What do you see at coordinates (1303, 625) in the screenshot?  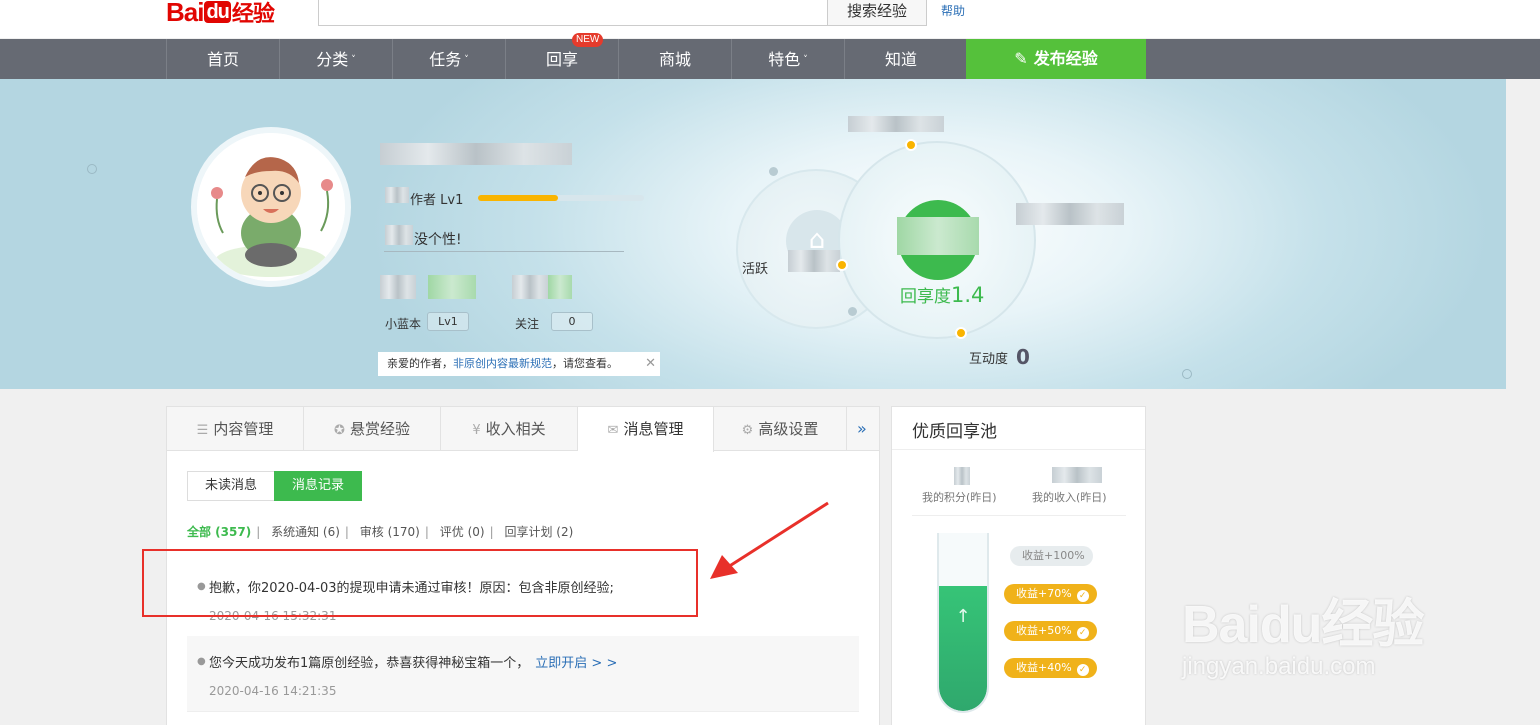 I see `watermark-main: Baidu经验` at bounding box center [1303, 625].